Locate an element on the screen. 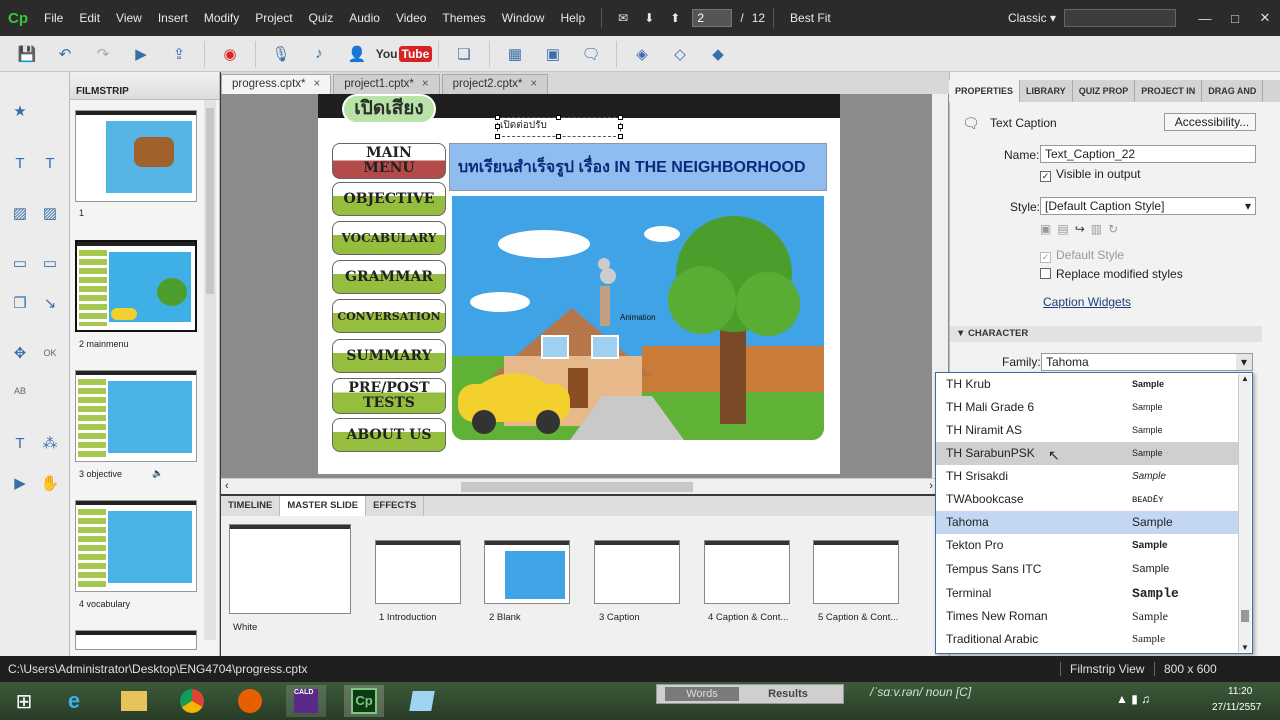 The image size is (1280, 720). arrange-icon: ◆ is located at coordinates (718, 54).